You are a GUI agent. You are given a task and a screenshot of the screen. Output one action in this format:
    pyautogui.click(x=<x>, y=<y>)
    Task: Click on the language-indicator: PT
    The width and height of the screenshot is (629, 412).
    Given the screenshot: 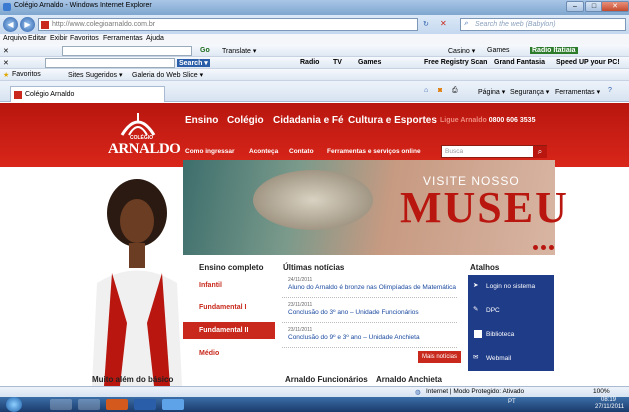 What is the action you would take?
    pyautogui.click(x=512, y=402)
    